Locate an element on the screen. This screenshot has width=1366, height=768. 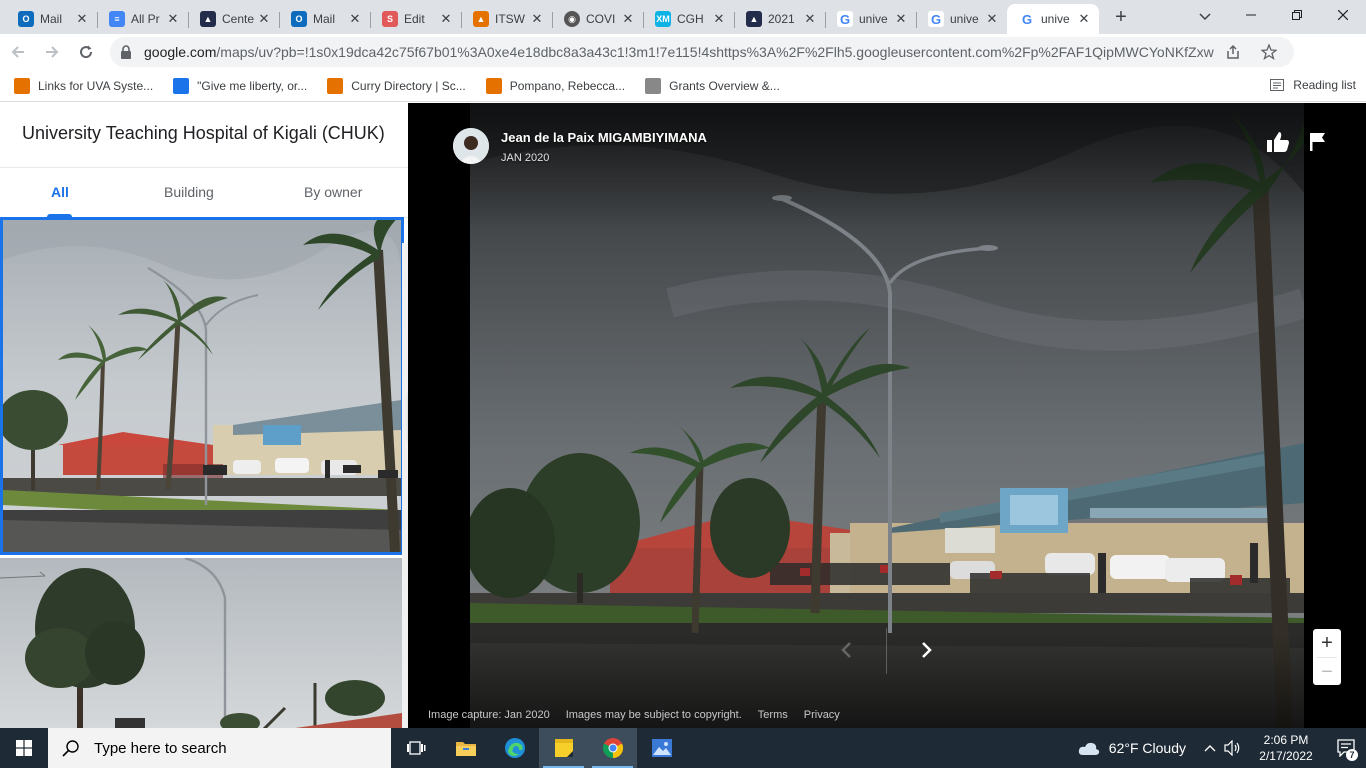
author-avatar is located at coordinates (471, 146).